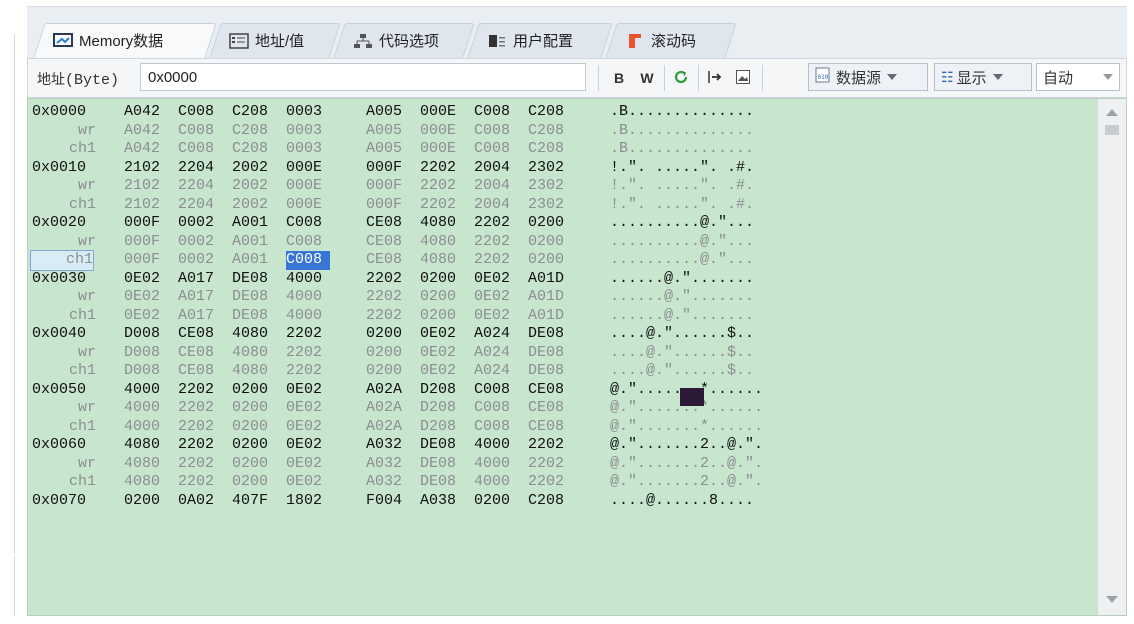  Describe the element at coordinates (550, 353) in the screenshot. I see `memory-word: DE08` at that location.